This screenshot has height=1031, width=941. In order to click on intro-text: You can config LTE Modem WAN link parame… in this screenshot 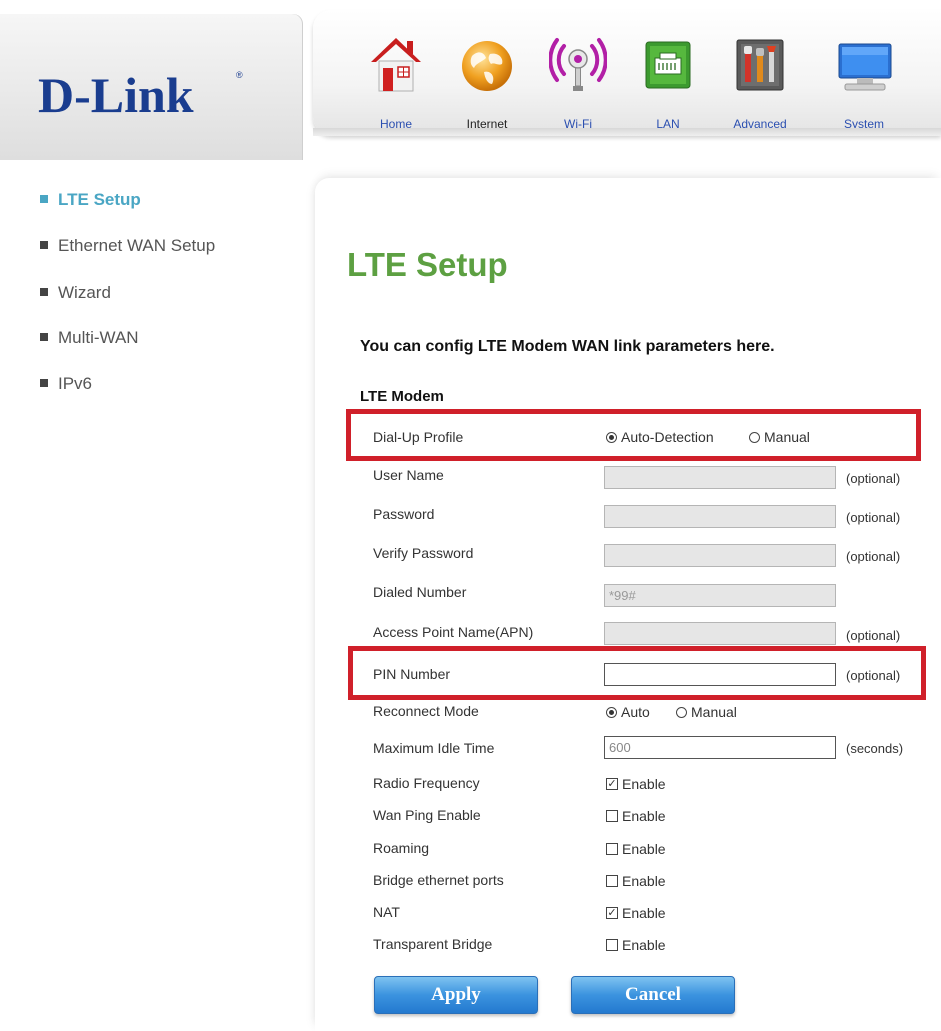, I will do `click(567, 346)`.